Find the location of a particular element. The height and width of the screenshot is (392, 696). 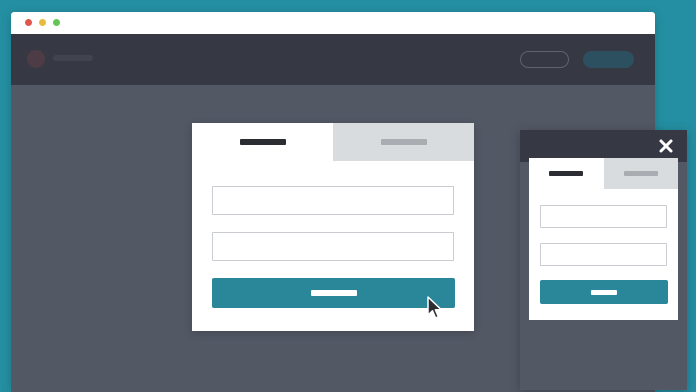

modal-tabs is located at coordinates (333, 142).